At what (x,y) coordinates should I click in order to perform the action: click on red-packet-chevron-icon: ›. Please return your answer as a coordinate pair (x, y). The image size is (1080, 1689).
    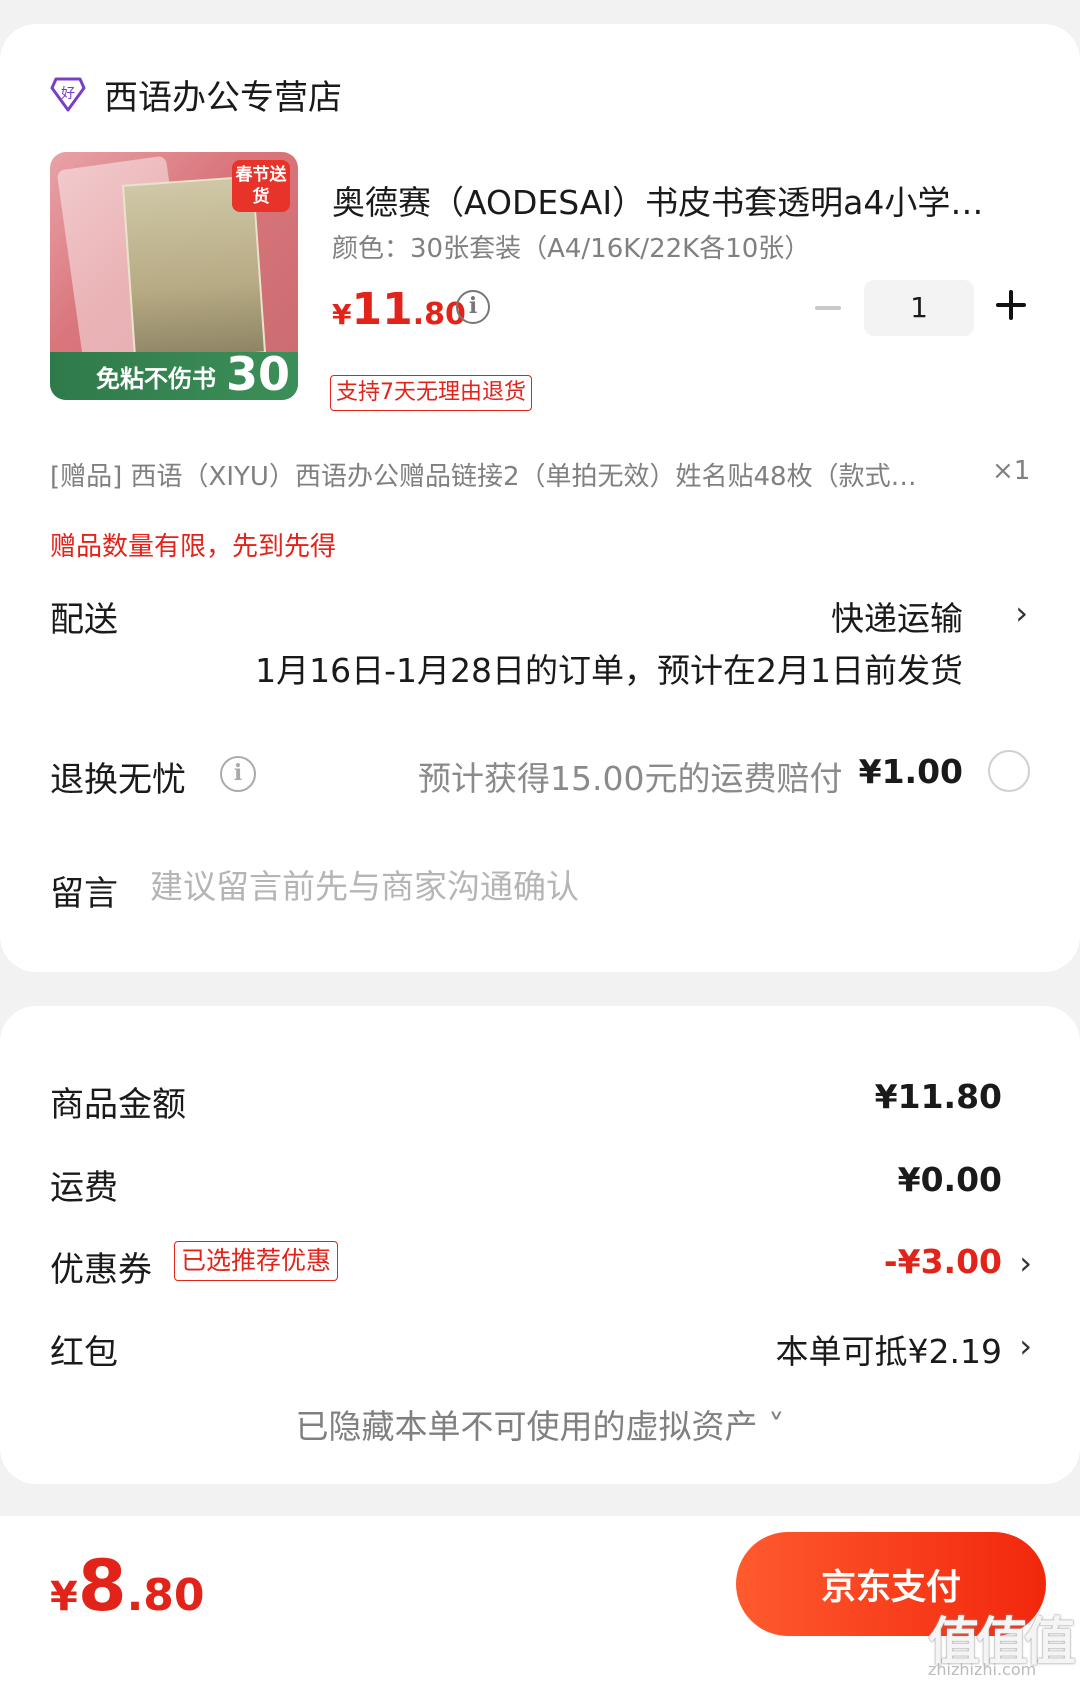
    Looking at the image, I should click on (1025, 1346).